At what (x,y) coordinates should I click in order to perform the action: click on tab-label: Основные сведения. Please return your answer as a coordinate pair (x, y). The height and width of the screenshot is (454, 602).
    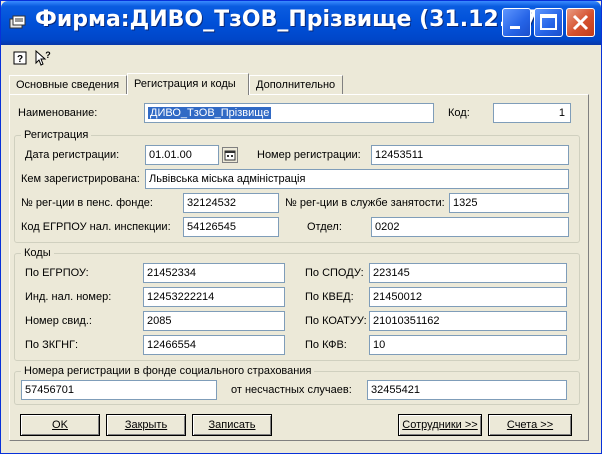
    Looking at the image, I should click on (68, 85).